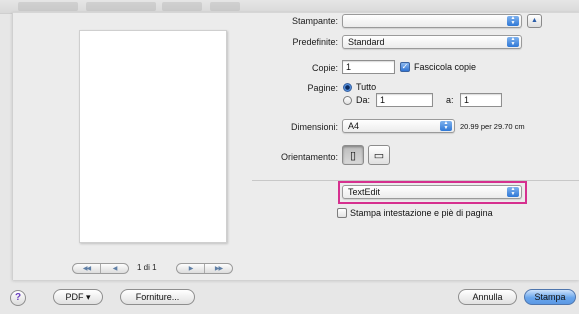 This screenshot has height=314, width=579. I want to click on preview-page-count: 1 di 1, so click(147, 267).